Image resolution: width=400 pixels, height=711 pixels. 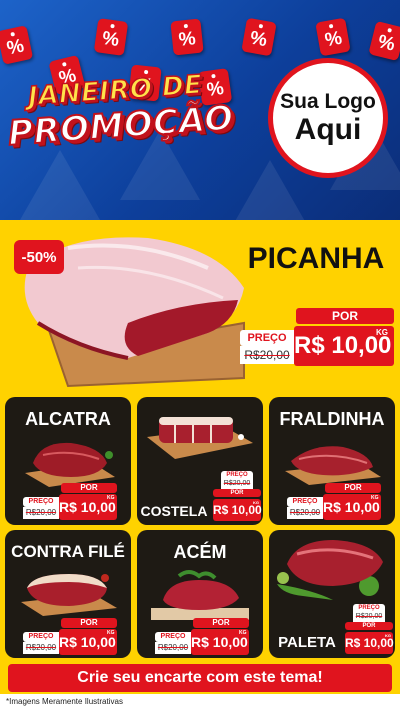 I want to click on product-name: CONTRA FILÉ, so click(x=68, y=551).